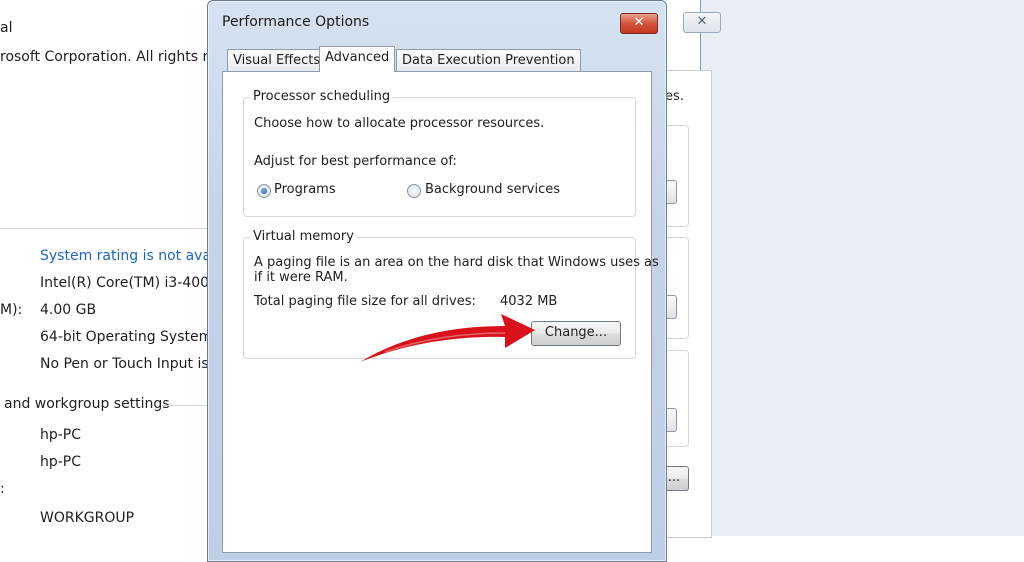  What do you see at coordinates (305, 189) in the screenshot?
I see `programs-radio-label: Programs` at bounding box center [305, 189].